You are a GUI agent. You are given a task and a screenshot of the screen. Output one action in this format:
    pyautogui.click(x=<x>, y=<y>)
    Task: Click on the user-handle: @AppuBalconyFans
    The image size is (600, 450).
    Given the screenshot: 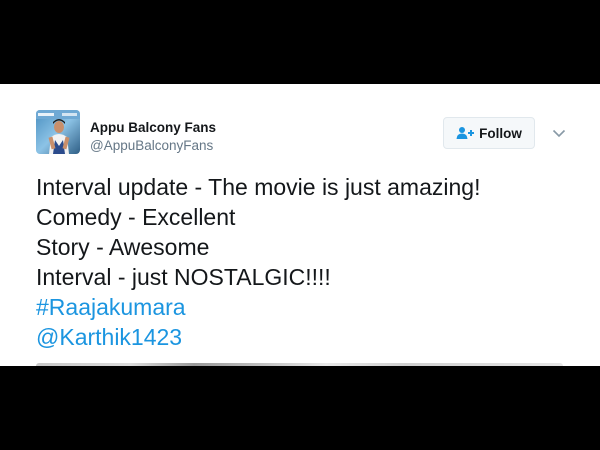 What is the action you would take?
    pyautogui.click(x=153, y=146)
    